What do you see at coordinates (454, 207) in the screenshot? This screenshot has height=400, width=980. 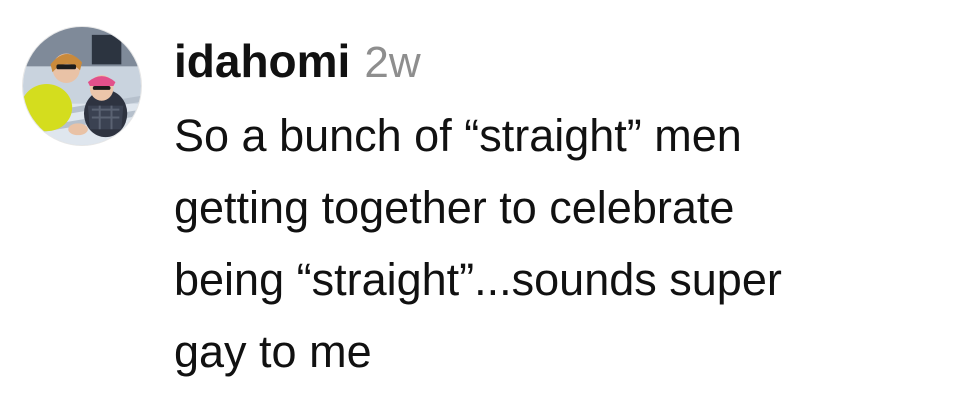 I see `comment-text-line: getting together to celebrate` at bounding box center [454, 207].